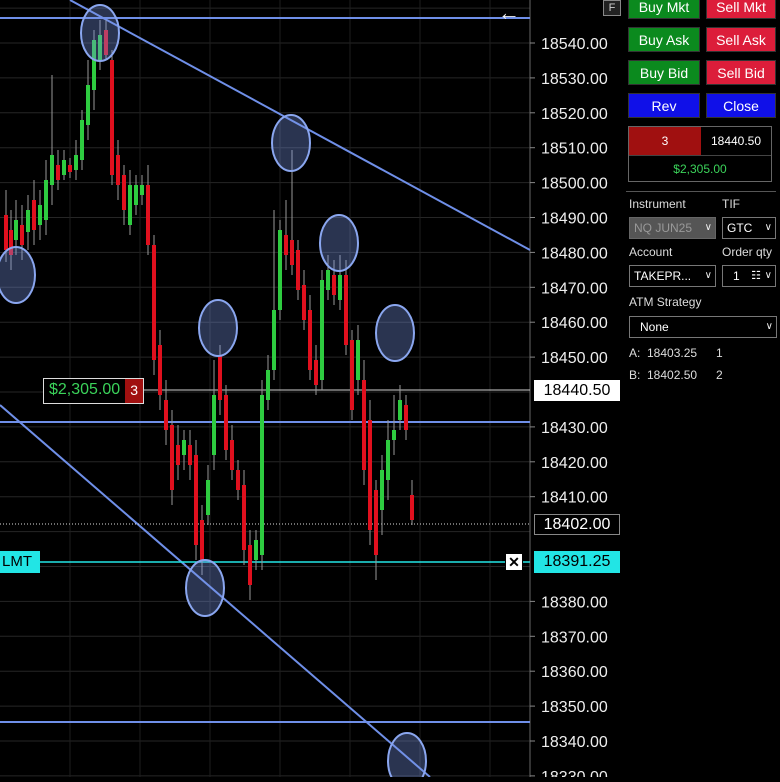  Describe the element at coordinates (736, 141) in the screenshot. I see `position-price: 18440.50` at that location.